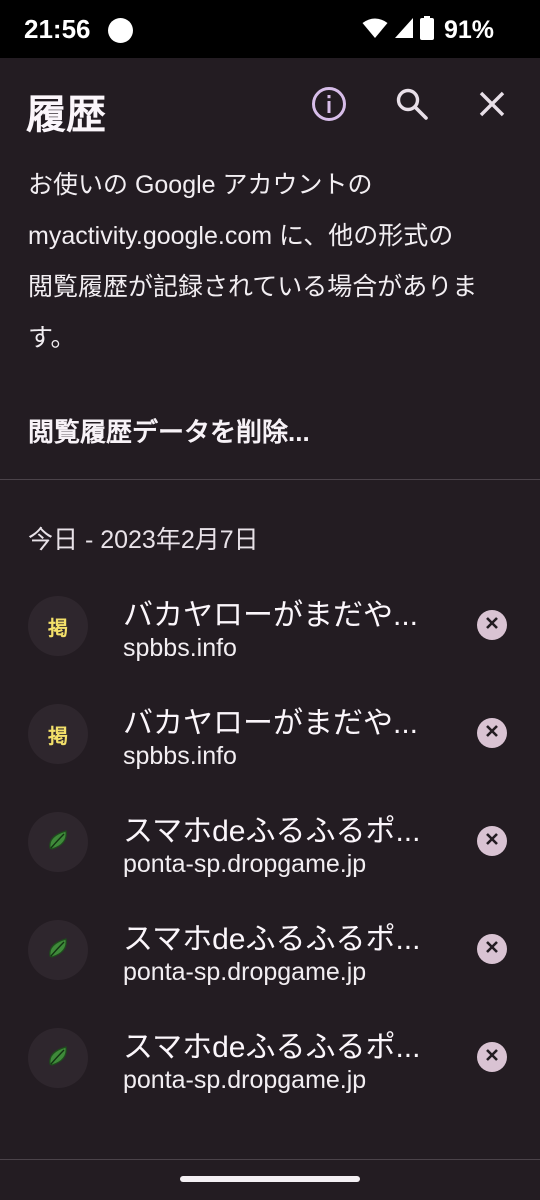  What do you see at coordinates (52, 338) in the screenshot?
I see `info-line: す。` at bounding box center [52, 338].